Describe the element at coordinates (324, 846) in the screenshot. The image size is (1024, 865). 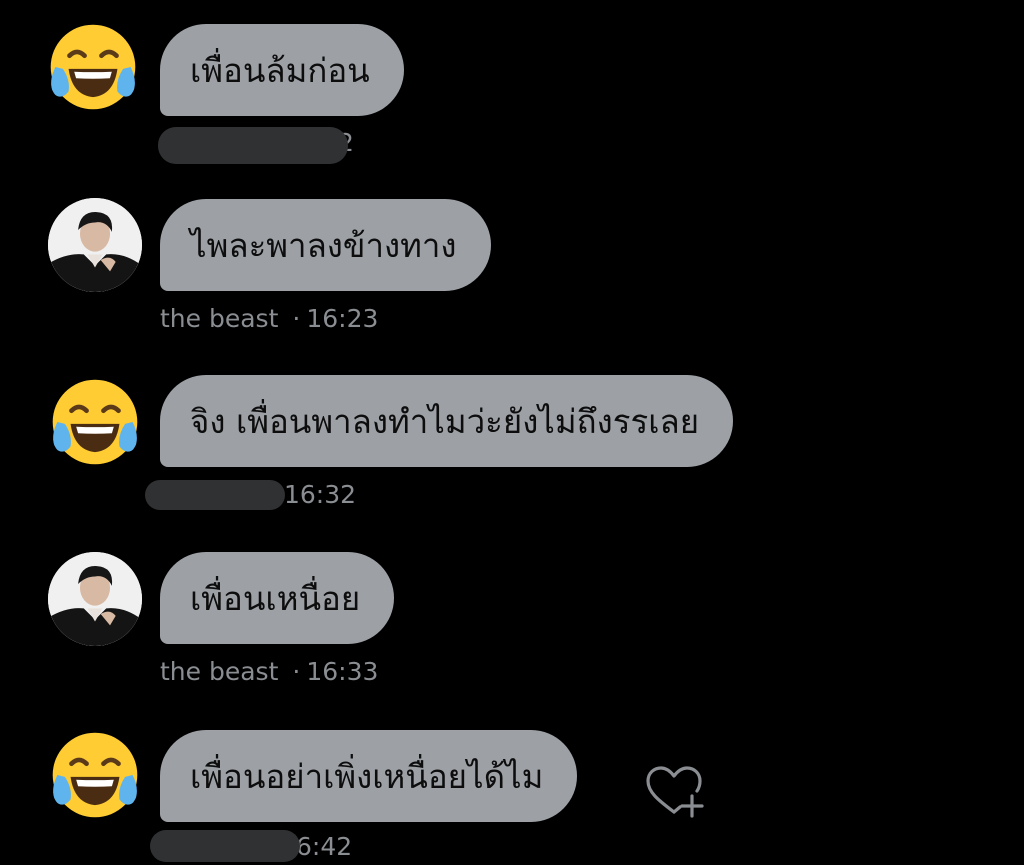
I see `message-timestamp: 6:42` at that location.